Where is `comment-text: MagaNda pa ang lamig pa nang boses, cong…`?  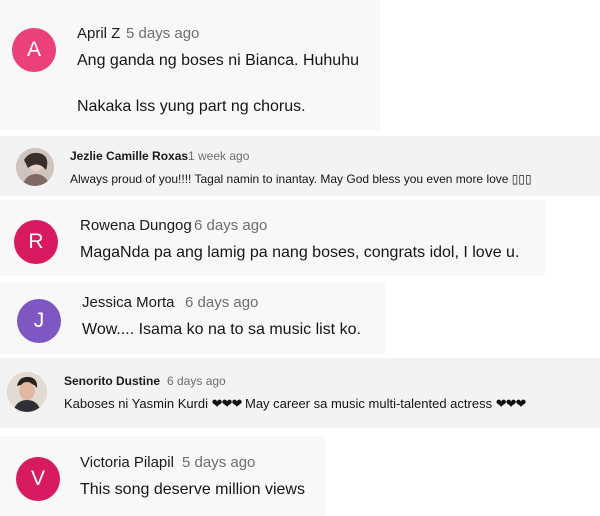 comment-text: MagaNda pa ang lamig pa nang boses, cong… is located at coordinates (300, 252).